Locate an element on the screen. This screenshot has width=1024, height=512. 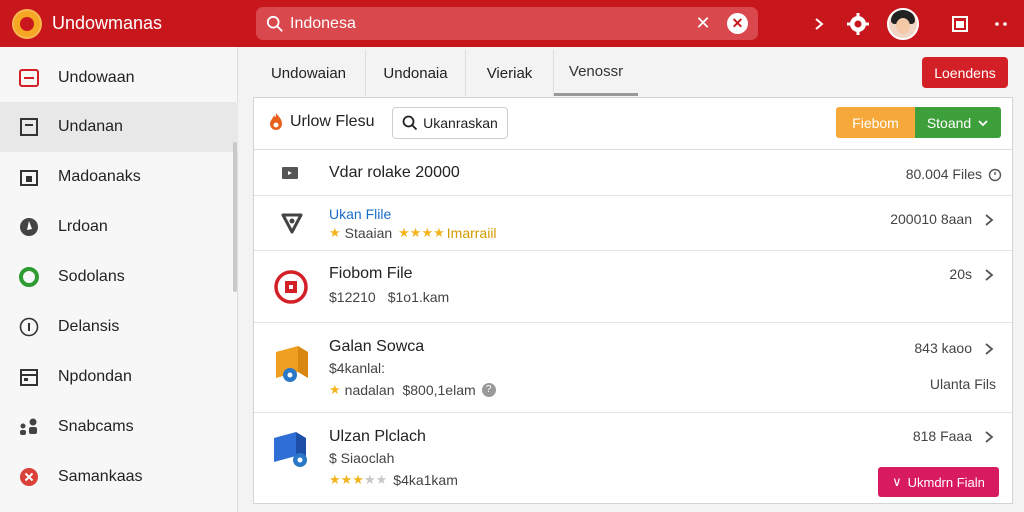
search-input is located at coordinates (480, 23).